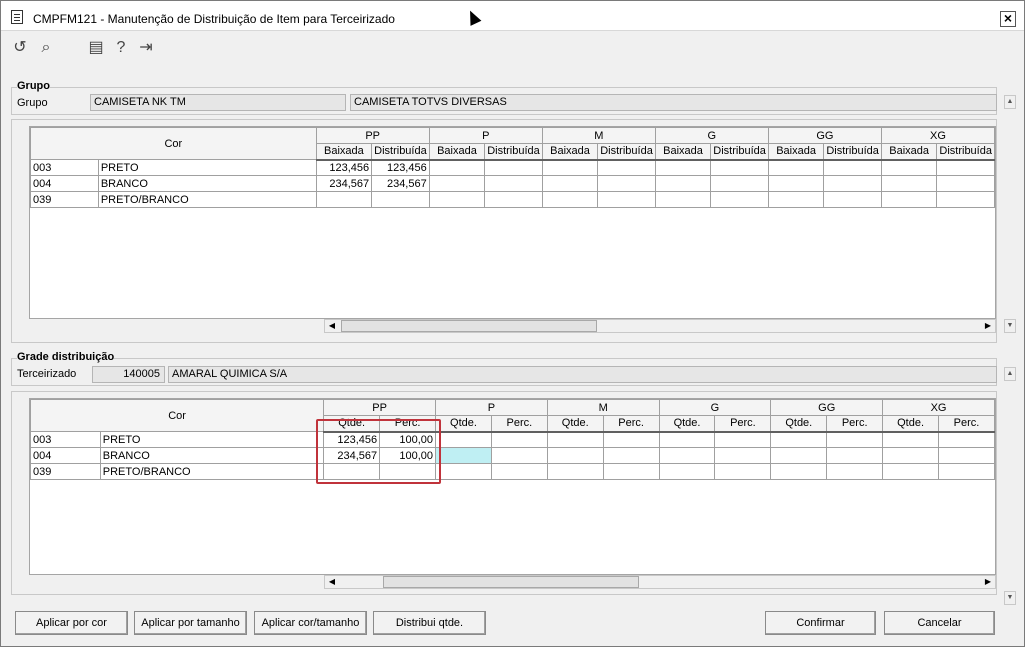 This screenshot has width=1025, height=647. I want to click on pp-baixada-cell: 234,567, so click(344, 183).